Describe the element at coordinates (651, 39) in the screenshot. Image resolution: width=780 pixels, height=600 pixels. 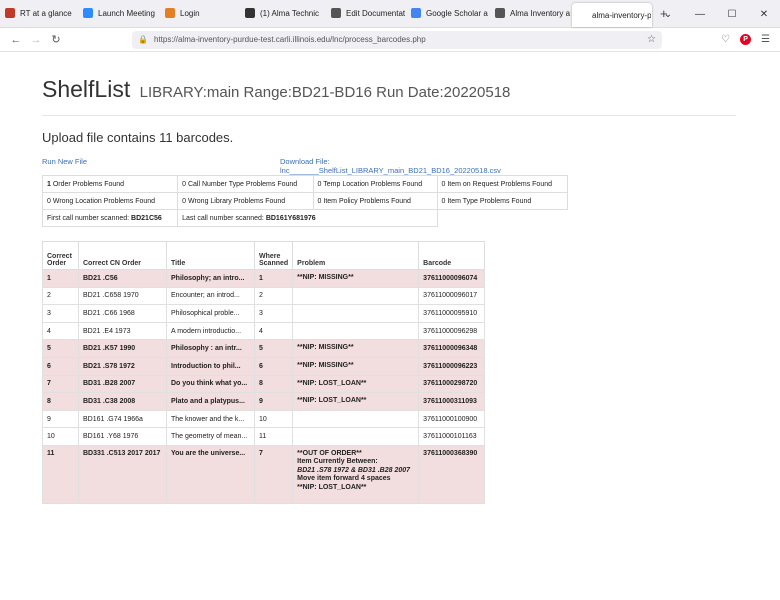
I see `bookmark-star-icon: ☆` at that location.